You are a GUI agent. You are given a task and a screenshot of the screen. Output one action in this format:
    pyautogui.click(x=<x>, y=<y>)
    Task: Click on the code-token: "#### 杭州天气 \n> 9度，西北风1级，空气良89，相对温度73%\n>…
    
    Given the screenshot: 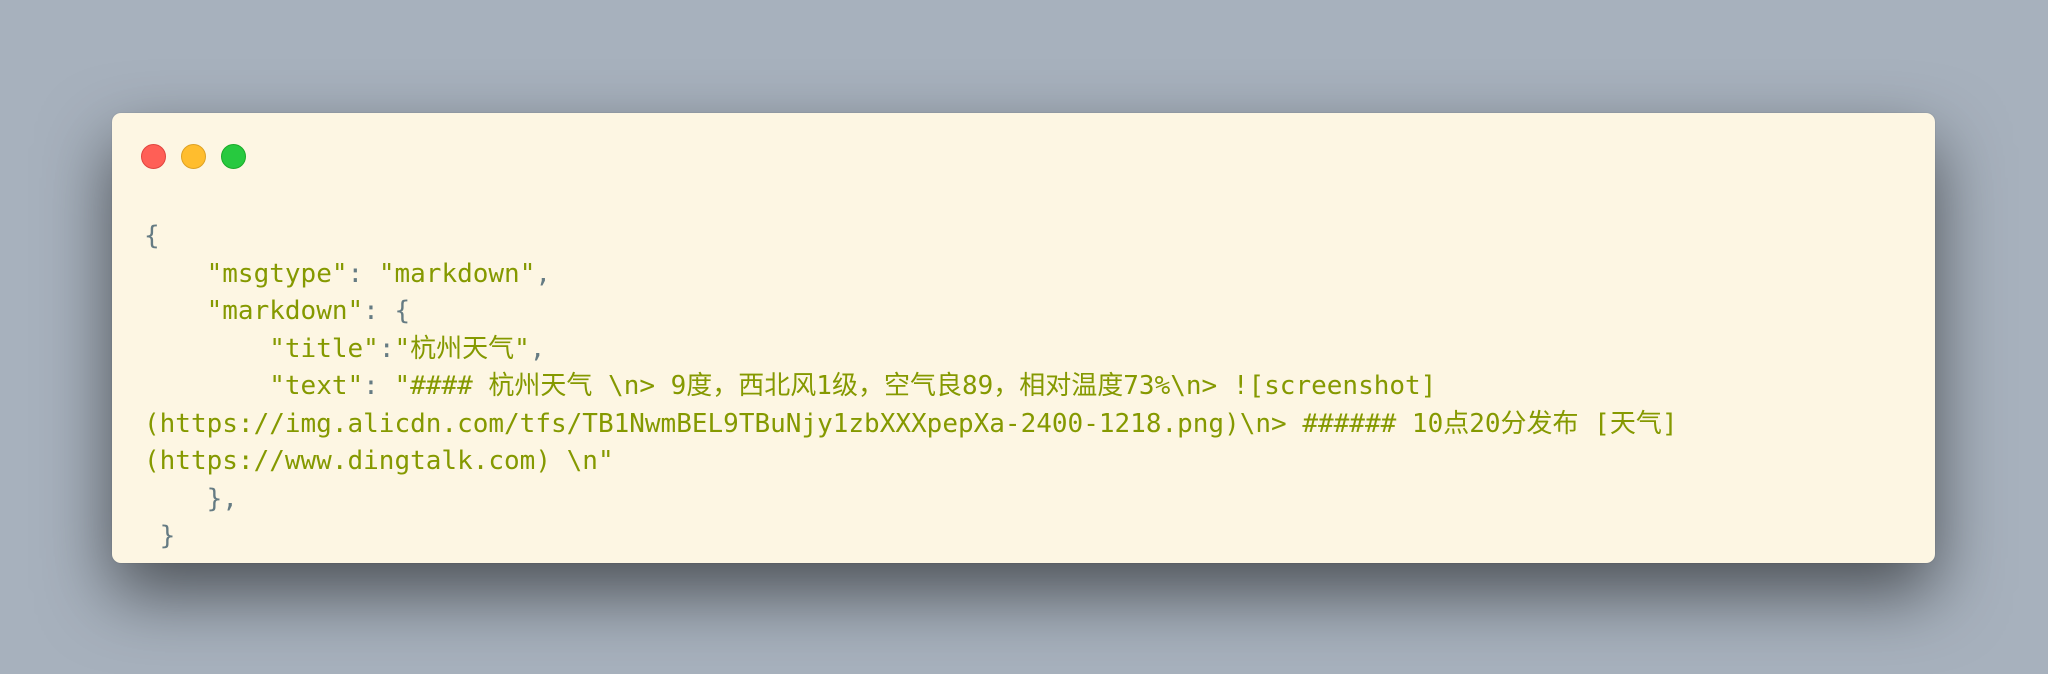 What is the action you would take?
    pyautogui.click(x=915, y=386)
    